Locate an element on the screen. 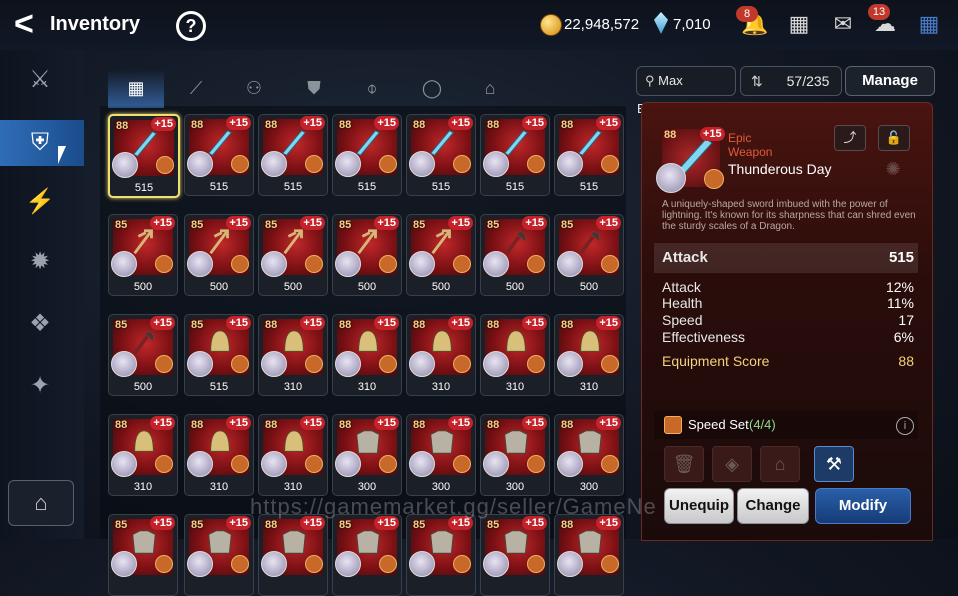  storage-button: ⌂ is located at coordinates (41, 503).